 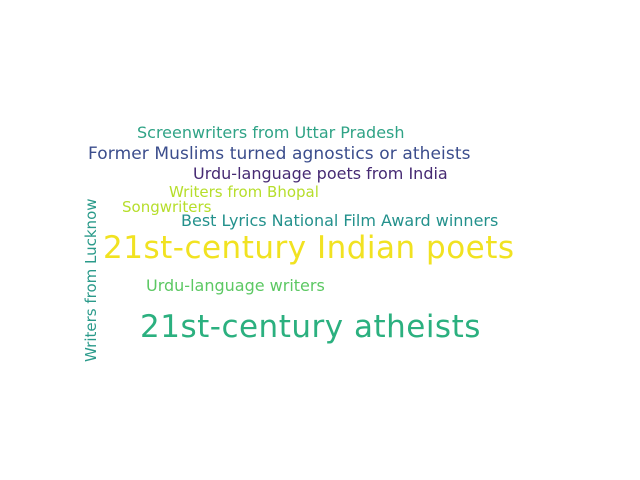 What do you see at coordinates (320, 173) in the screenshot?
I see `word-urdu-poets-india: Urdu-language poets from India` at bounding box center [320, 173].